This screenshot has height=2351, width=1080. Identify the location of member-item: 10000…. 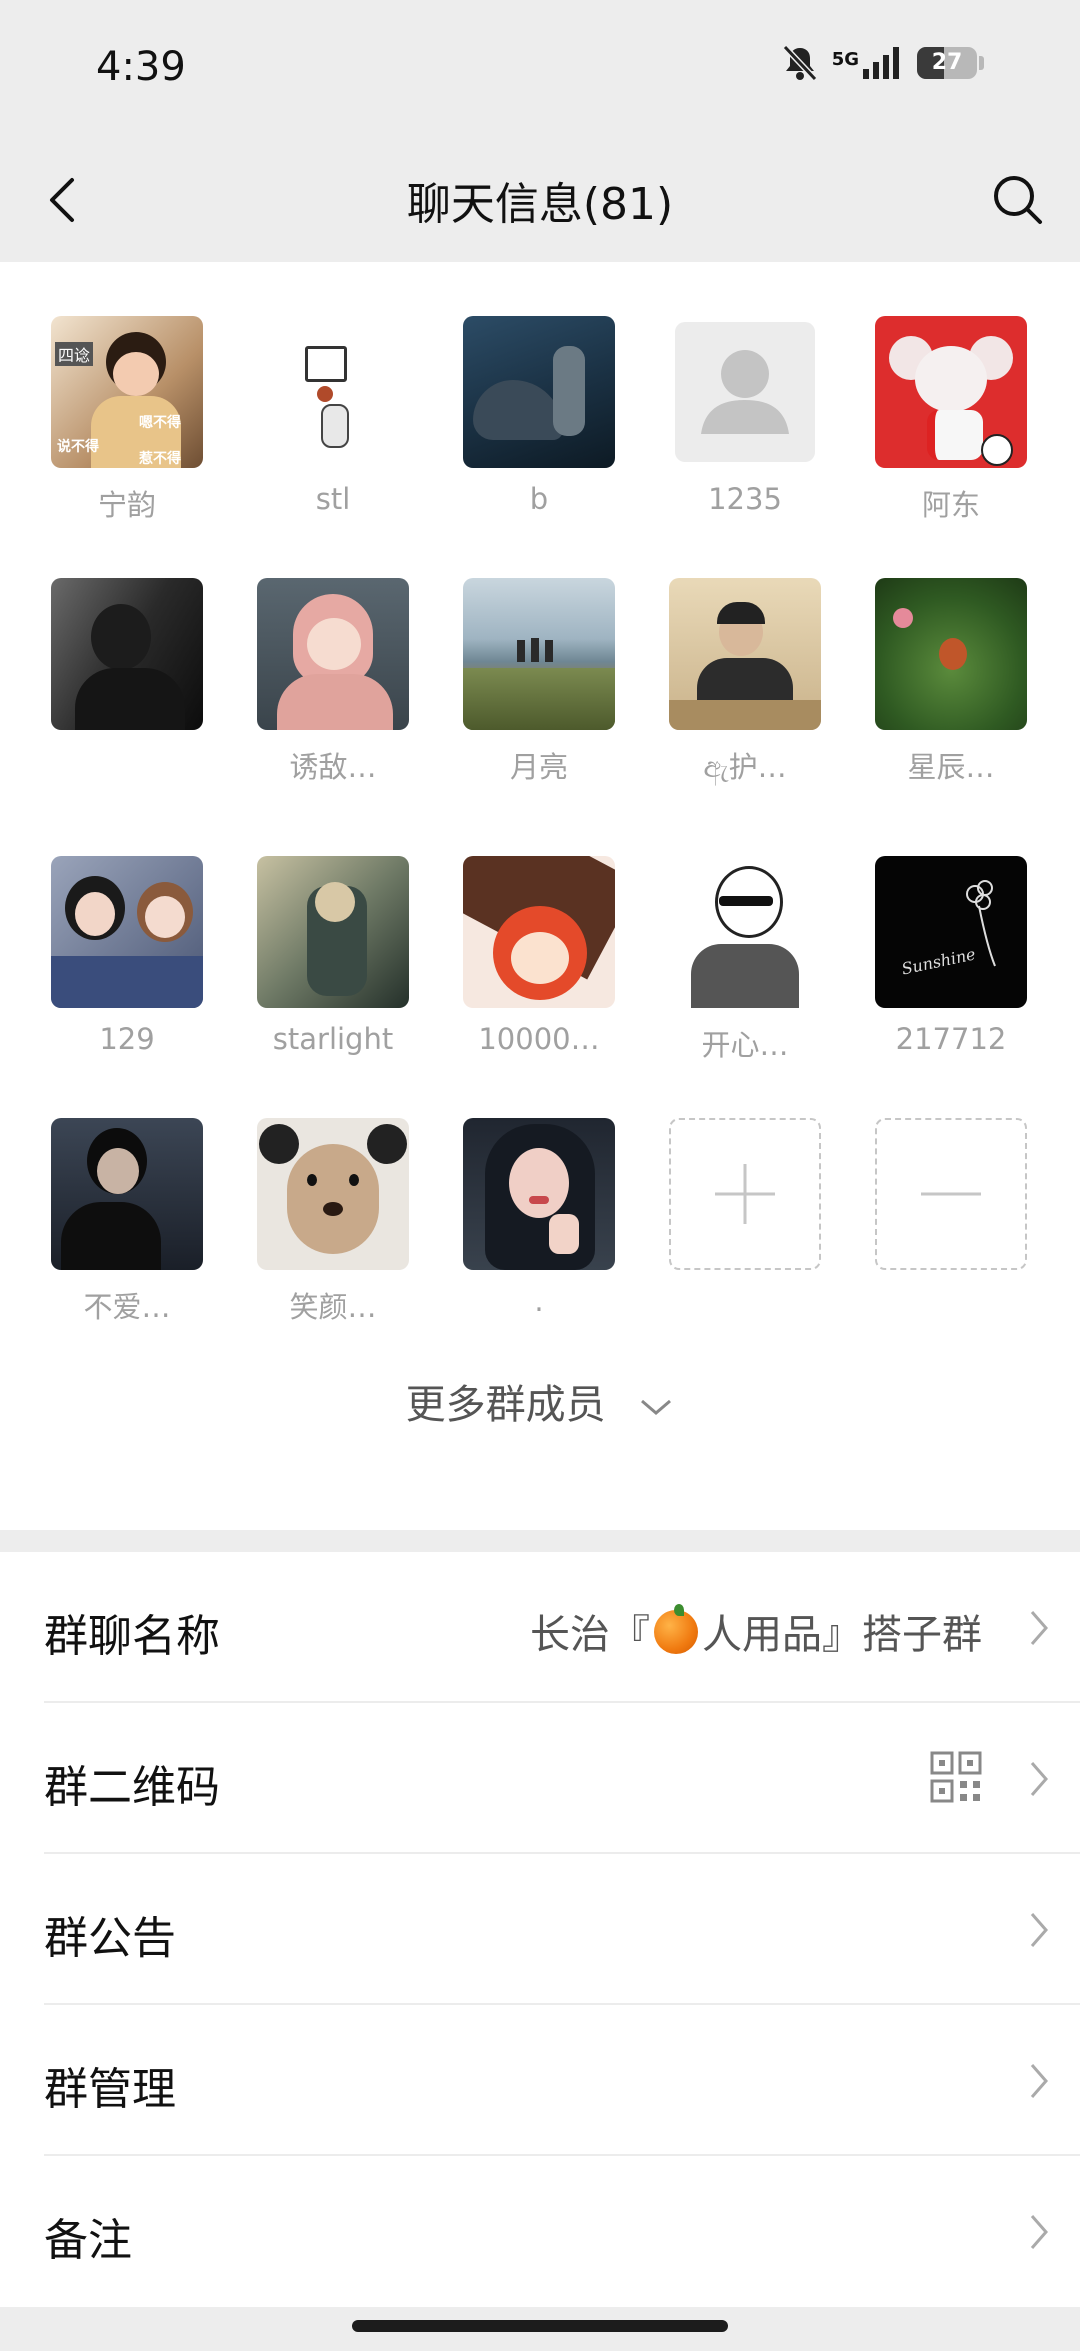
(539, 956).